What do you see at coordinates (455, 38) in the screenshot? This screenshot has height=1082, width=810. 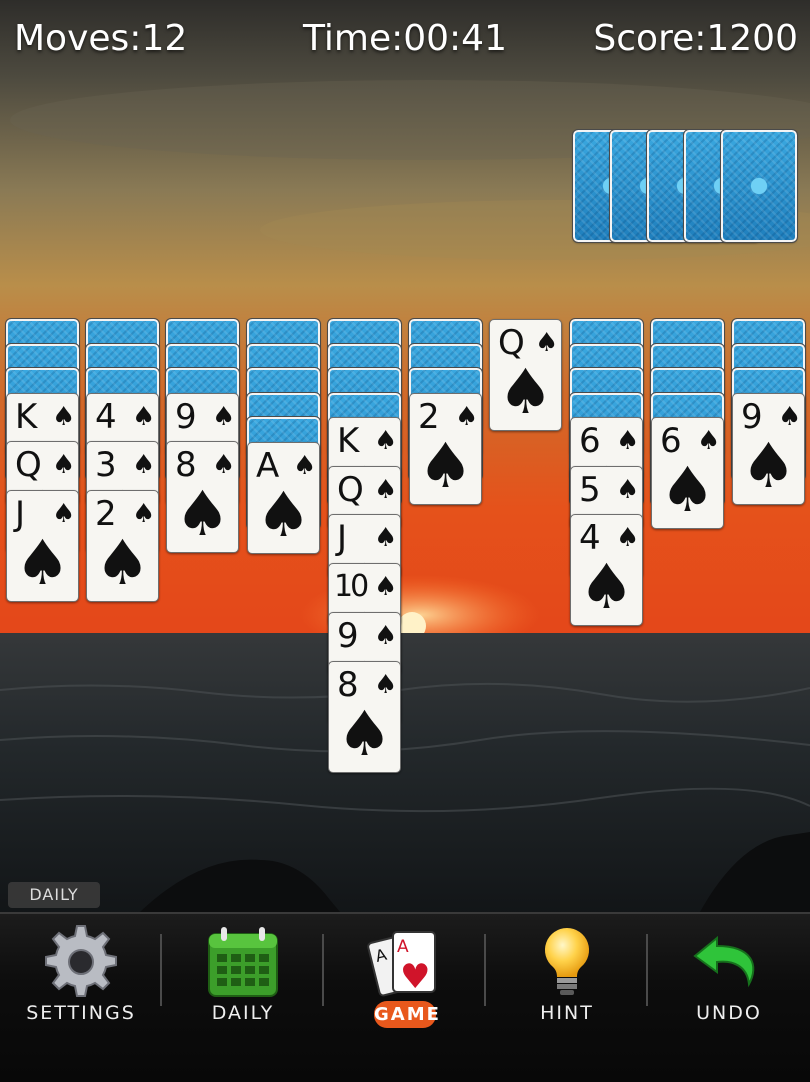 I see `time-value: 00:41` at bounding box center [455, 38].